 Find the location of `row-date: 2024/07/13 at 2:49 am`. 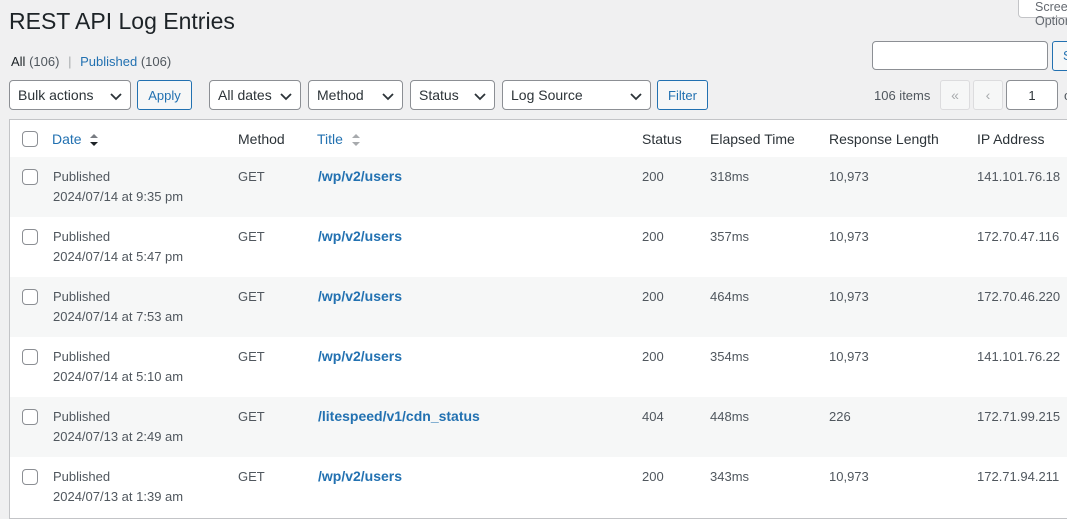

row-date: 2024/07/13 at 2:49 am is located at coordinates (118, 436).